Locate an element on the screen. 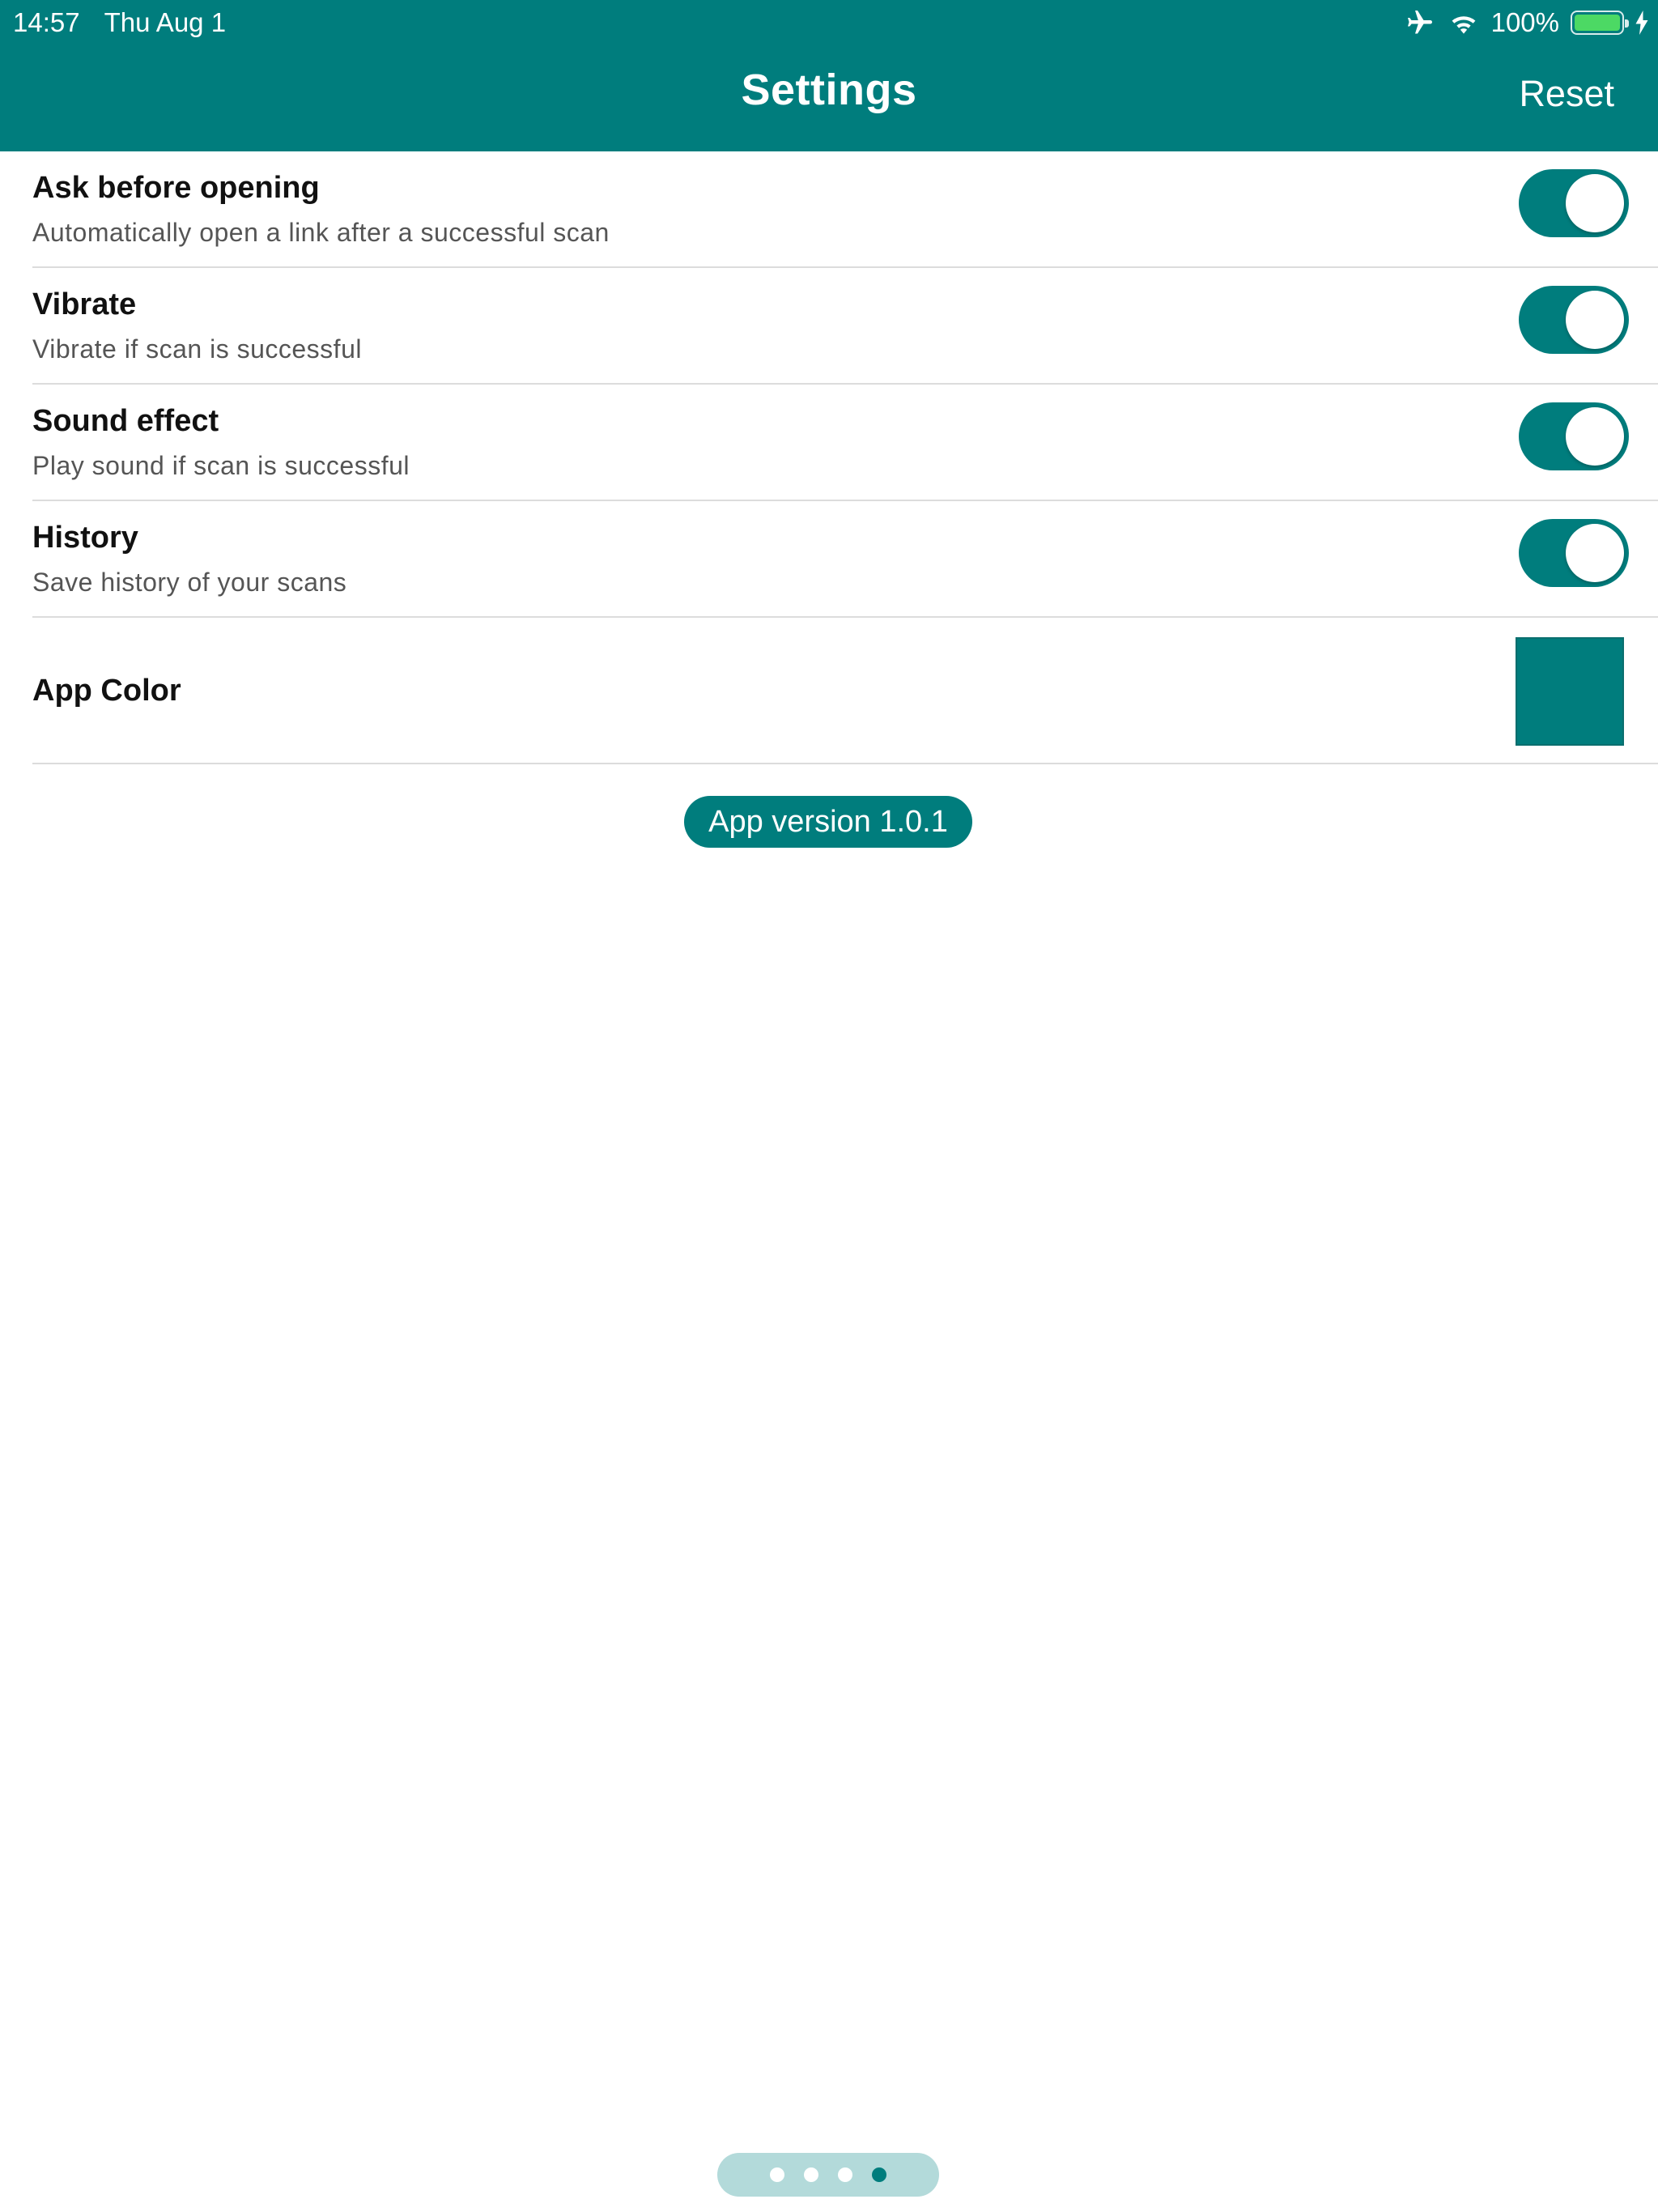  header-bar: 14:57 Thu Aug 1 100% Settings Reset is located at coordinates (829, 75).